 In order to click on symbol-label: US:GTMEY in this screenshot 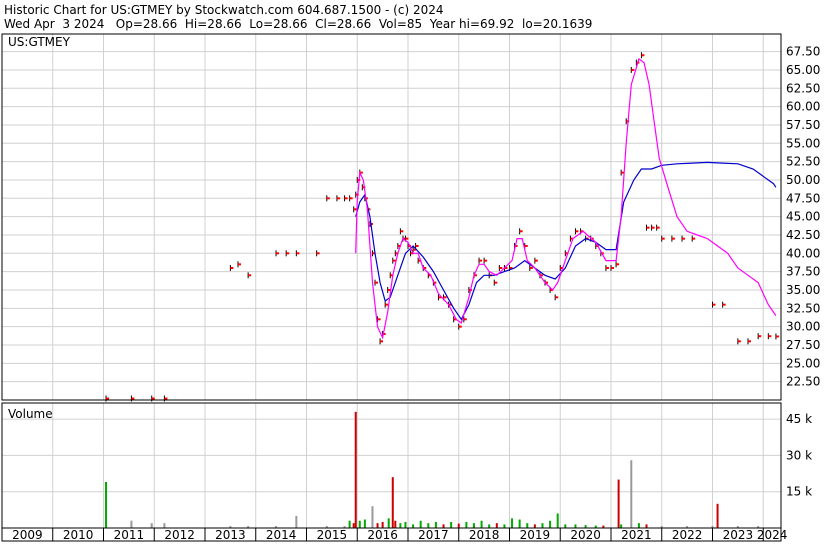, I will do `click(39, 42)`.